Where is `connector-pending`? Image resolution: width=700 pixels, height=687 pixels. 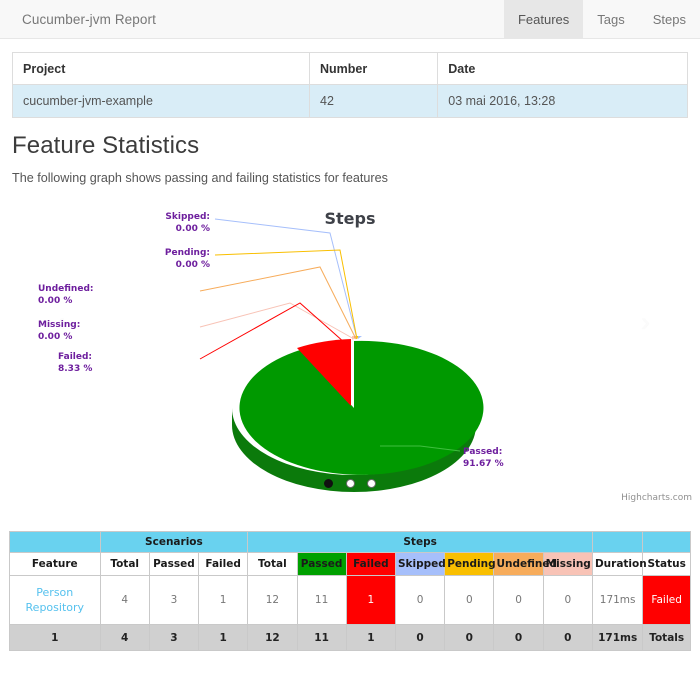
connector-pending is located at coordinates (286, 294).